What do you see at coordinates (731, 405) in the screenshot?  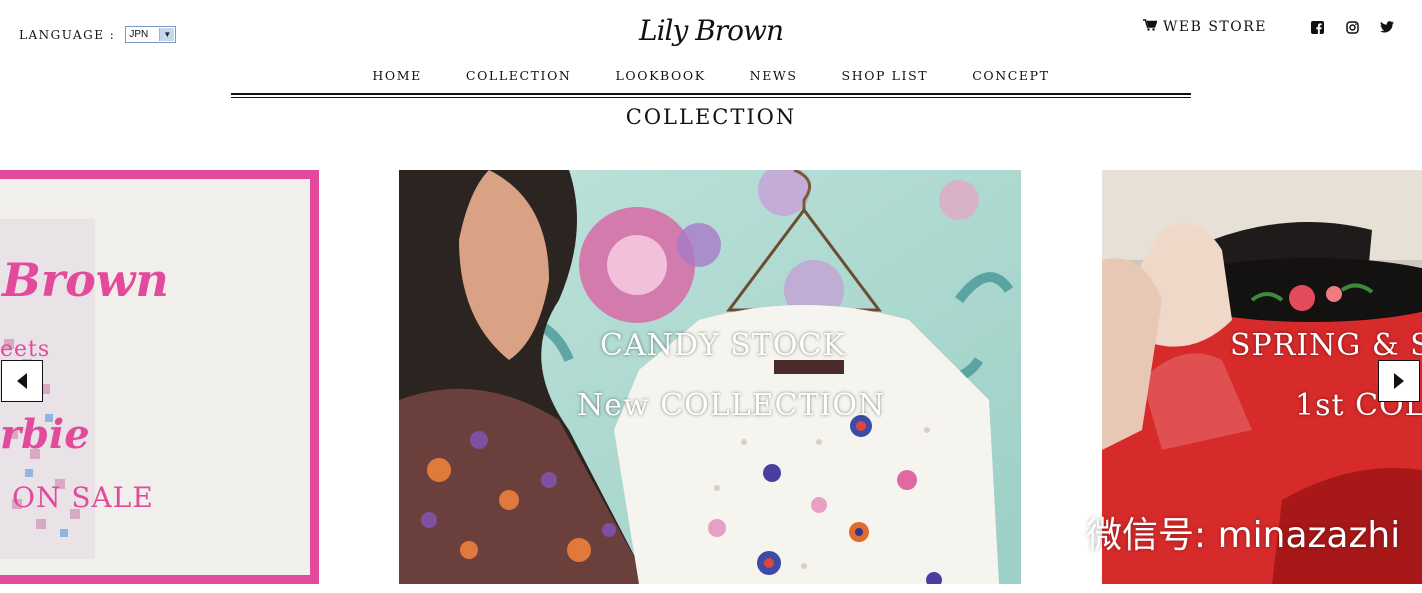 I see `slide-center-subtitle: New COLLECTION` at bounding box center [731, 405].